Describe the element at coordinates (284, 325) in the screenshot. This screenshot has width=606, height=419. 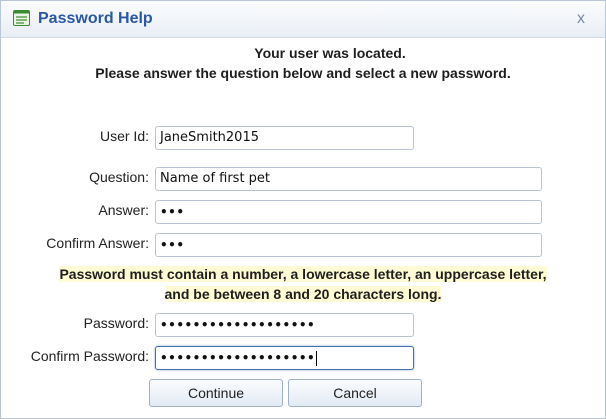
I see `password-field: •••••••••••••••••••` at that location.